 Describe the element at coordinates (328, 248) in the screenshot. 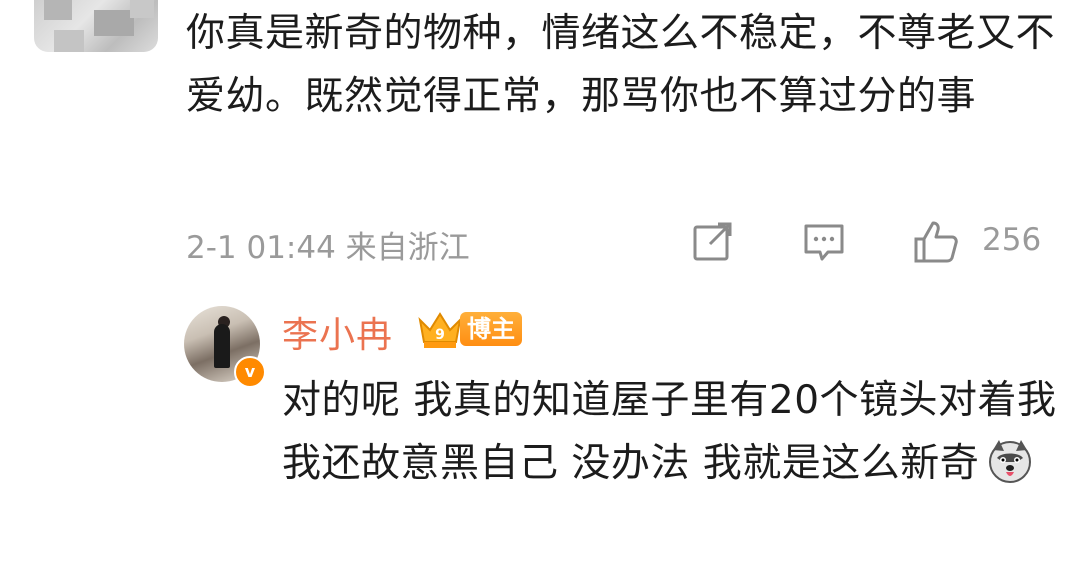

I see `comment-timestamp: 2-1 01:44 来自浙江` at that location.